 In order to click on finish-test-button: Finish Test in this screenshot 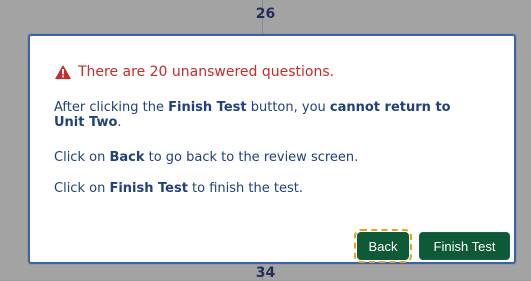, I will do `click(464, 246)`.